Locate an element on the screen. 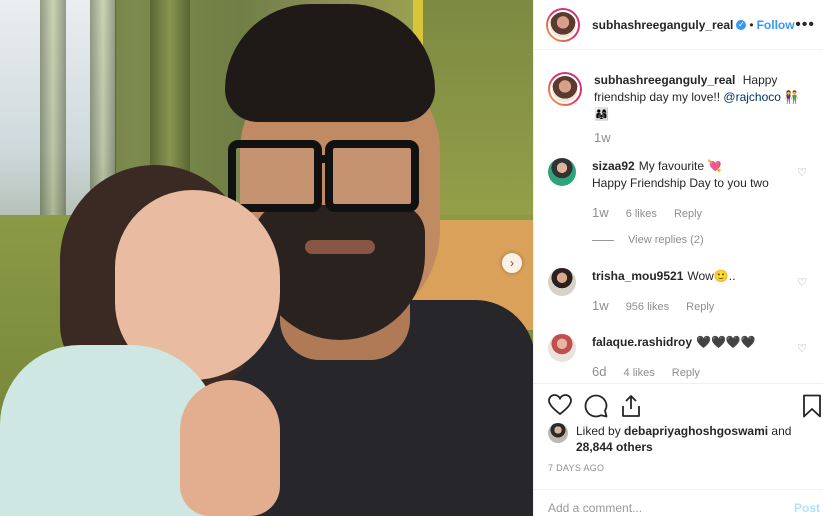 The width and height of the screenshot is (823, 516). more-options-icon: ••• is located at coordinates (805, 25).